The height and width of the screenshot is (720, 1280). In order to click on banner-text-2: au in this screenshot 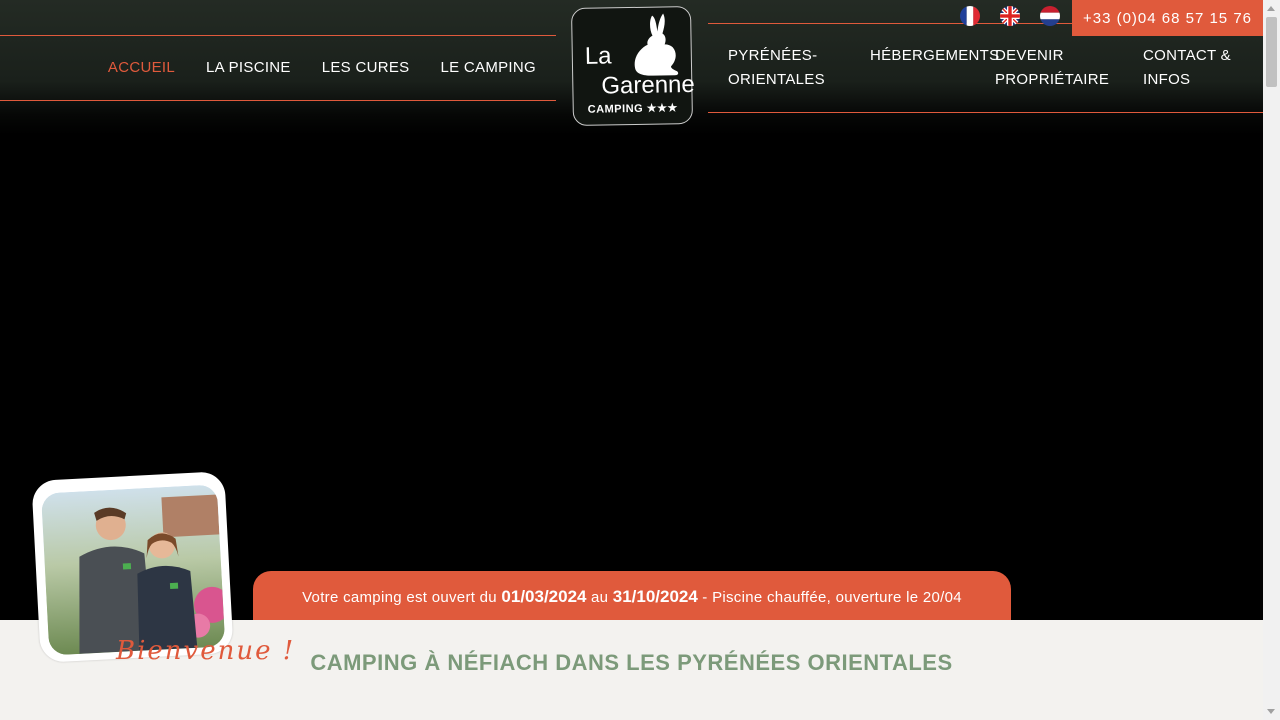, I will do `click(599, 597)`.